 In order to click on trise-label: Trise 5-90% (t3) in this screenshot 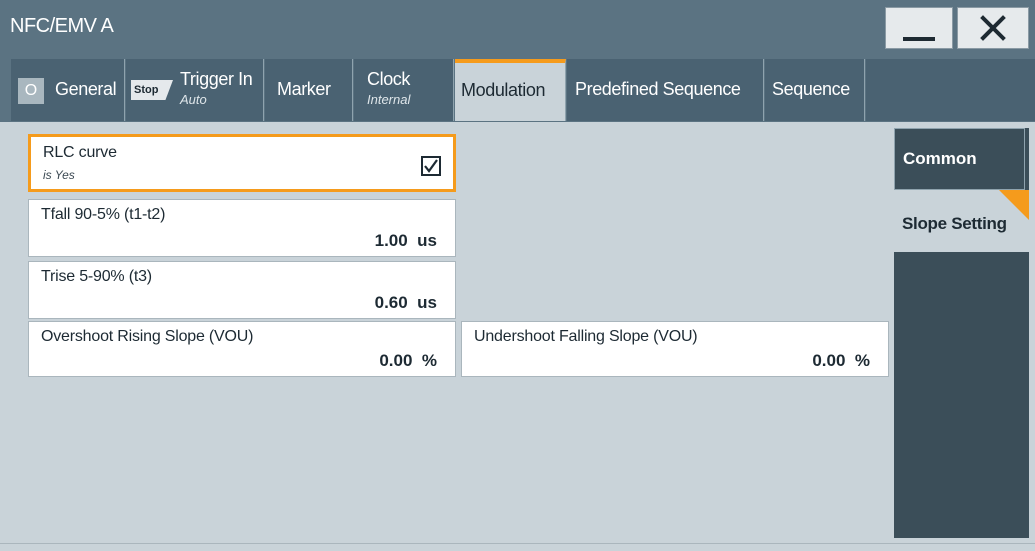, I will do `click(96, 276)`.